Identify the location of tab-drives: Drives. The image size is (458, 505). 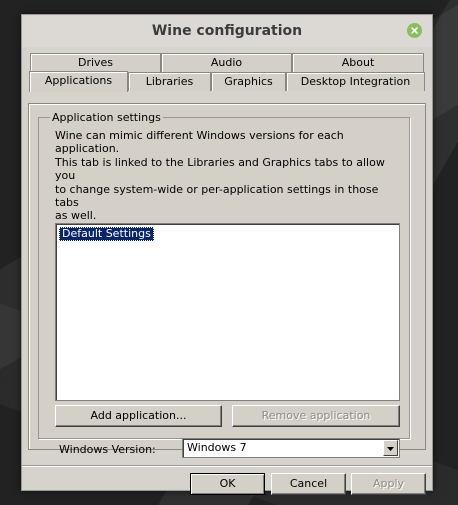
(95, 62).